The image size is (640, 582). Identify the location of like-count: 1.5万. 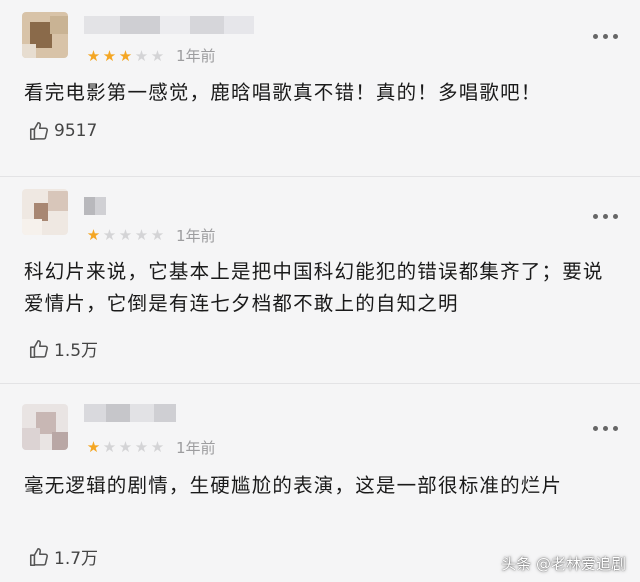
(76, 351).